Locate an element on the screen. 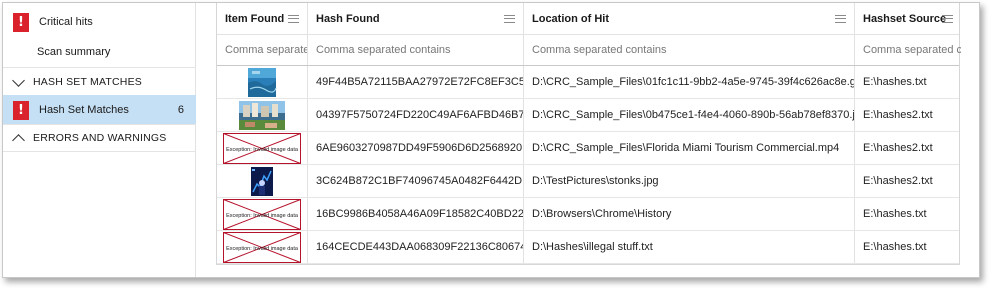 The height and width of the screenshot is (288, 992). column-header-label: Location of Hit is located at coordinates (570, 18).